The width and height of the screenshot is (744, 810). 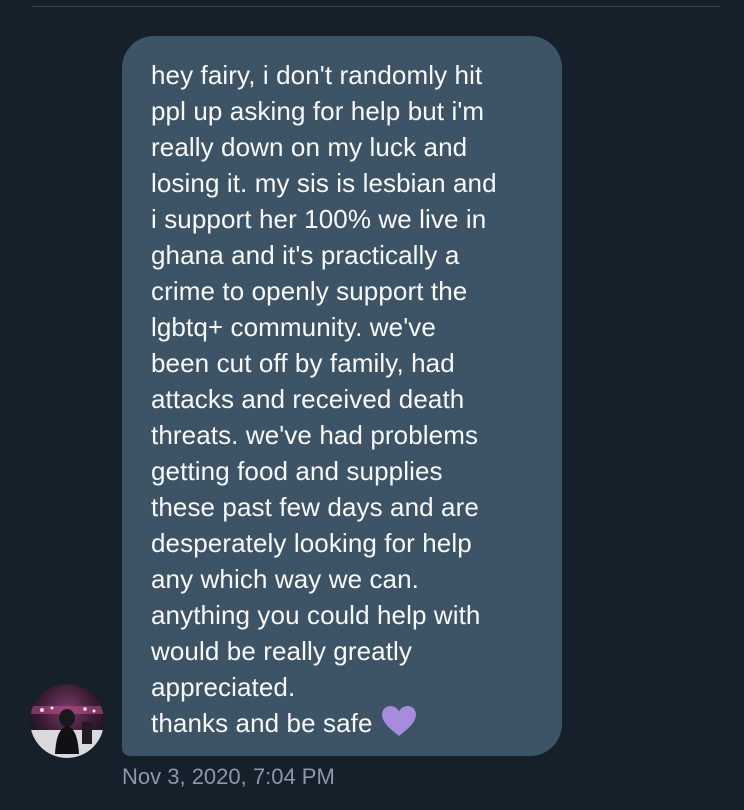 What do you see at coordinates (228, 776) in the screenshot?
I see `message-timestamp: Nov 3, 2020, 7:04 PM` at bounding box center [228, 776].